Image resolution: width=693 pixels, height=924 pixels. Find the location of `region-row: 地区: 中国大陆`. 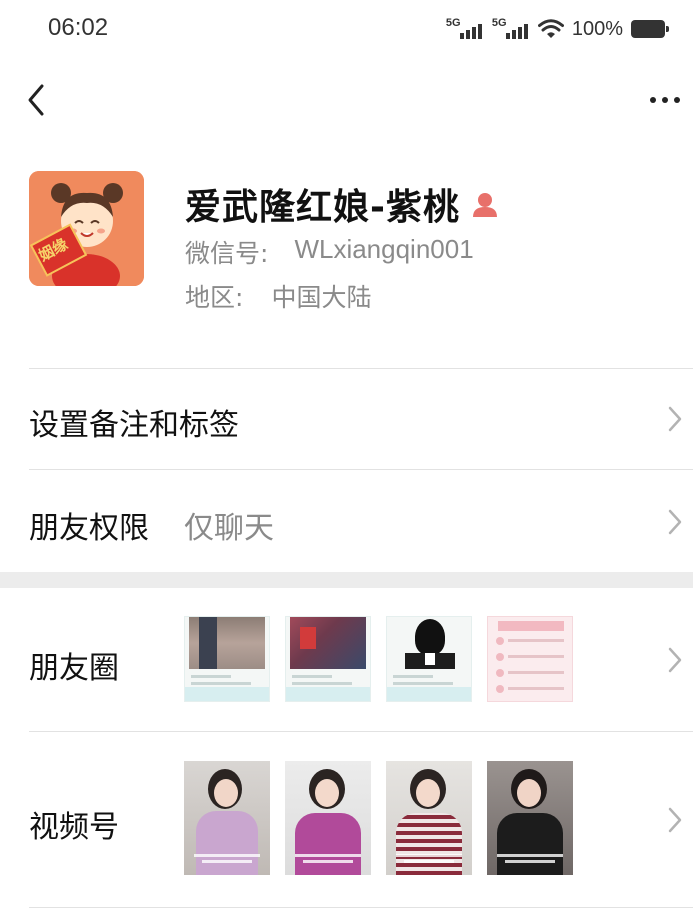

region-row: 地区: 中国大陆 is located at coordinates (278, 296).